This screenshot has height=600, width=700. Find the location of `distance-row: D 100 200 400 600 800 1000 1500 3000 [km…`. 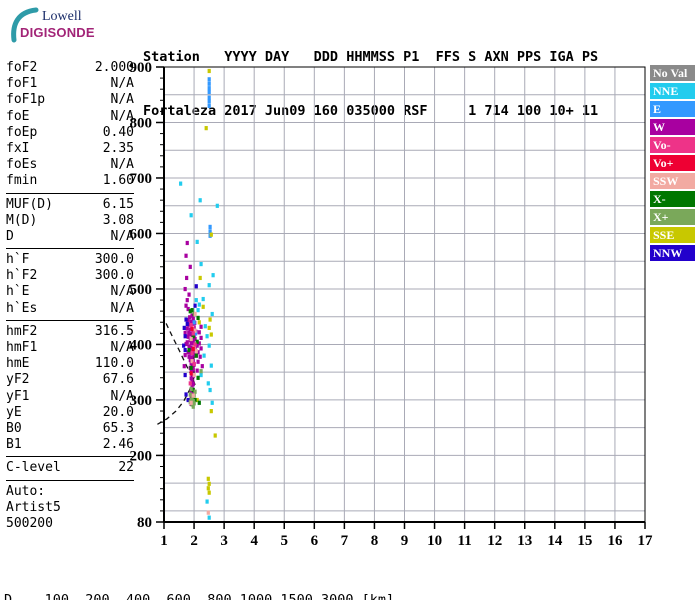

distance-row: D 100 200 400 600 800 1000 1500 3000 [km… is located at coordinates (199, 596).